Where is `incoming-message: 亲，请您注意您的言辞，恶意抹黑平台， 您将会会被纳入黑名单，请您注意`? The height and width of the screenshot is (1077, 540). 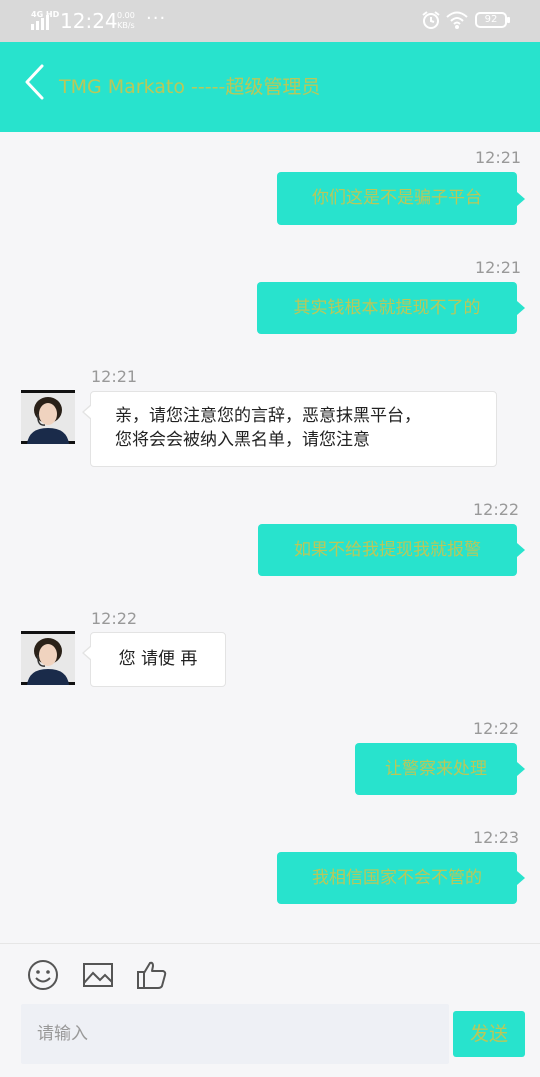
incoming-message: 亲，请您注意您的言辞，恶意抹黑平台， 您将会会被纳入黑名单，请您注意 is located at coordinates (289, 429).